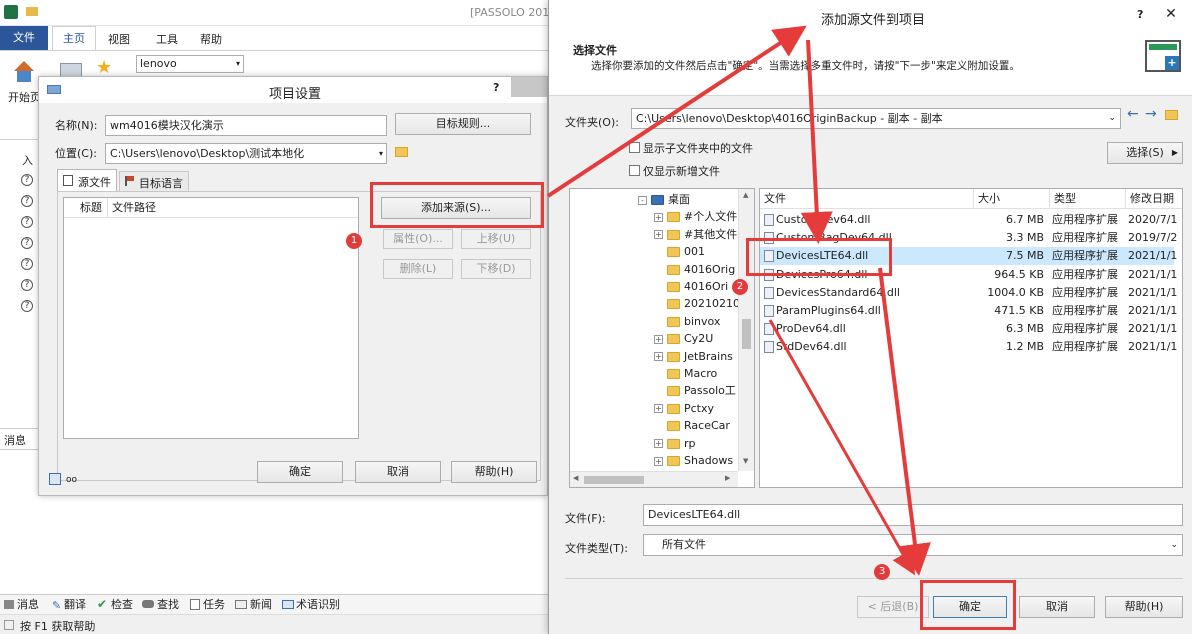 The width and height of the screenshot is (1192, 634). Describe the element at coordinates (354, 241) in the screenshot. I see `annotation-badge-1: 1` at that location.